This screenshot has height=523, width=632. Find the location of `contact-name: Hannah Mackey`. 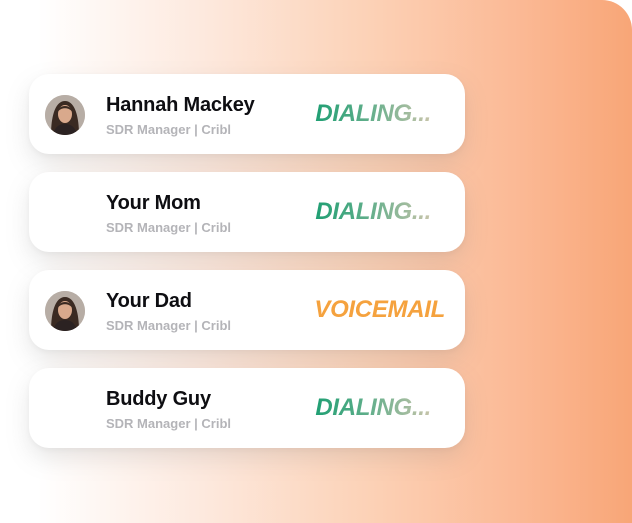

contact-name: Hannah Mackey is located at coordinates (180, 105).